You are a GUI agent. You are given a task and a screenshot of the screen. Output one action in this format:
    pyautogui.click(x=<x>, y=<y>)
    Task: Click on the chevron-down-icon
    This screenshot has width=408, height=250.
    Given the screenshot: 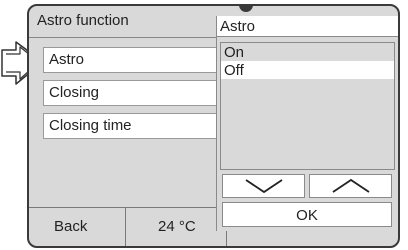 What is the action you would take?
    pyautogui.click(x=263, y=186)
    